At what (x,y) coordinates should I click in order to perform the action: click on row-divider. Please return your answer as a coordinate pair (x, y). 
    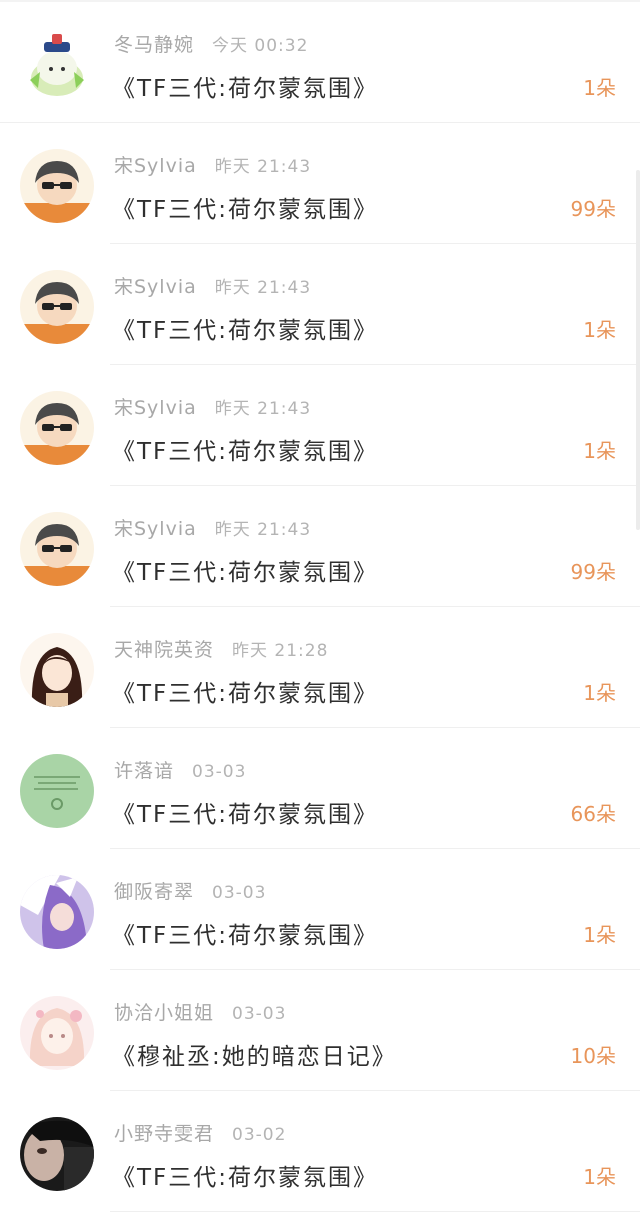
    Looking at the image, I should click on (375, 1211).